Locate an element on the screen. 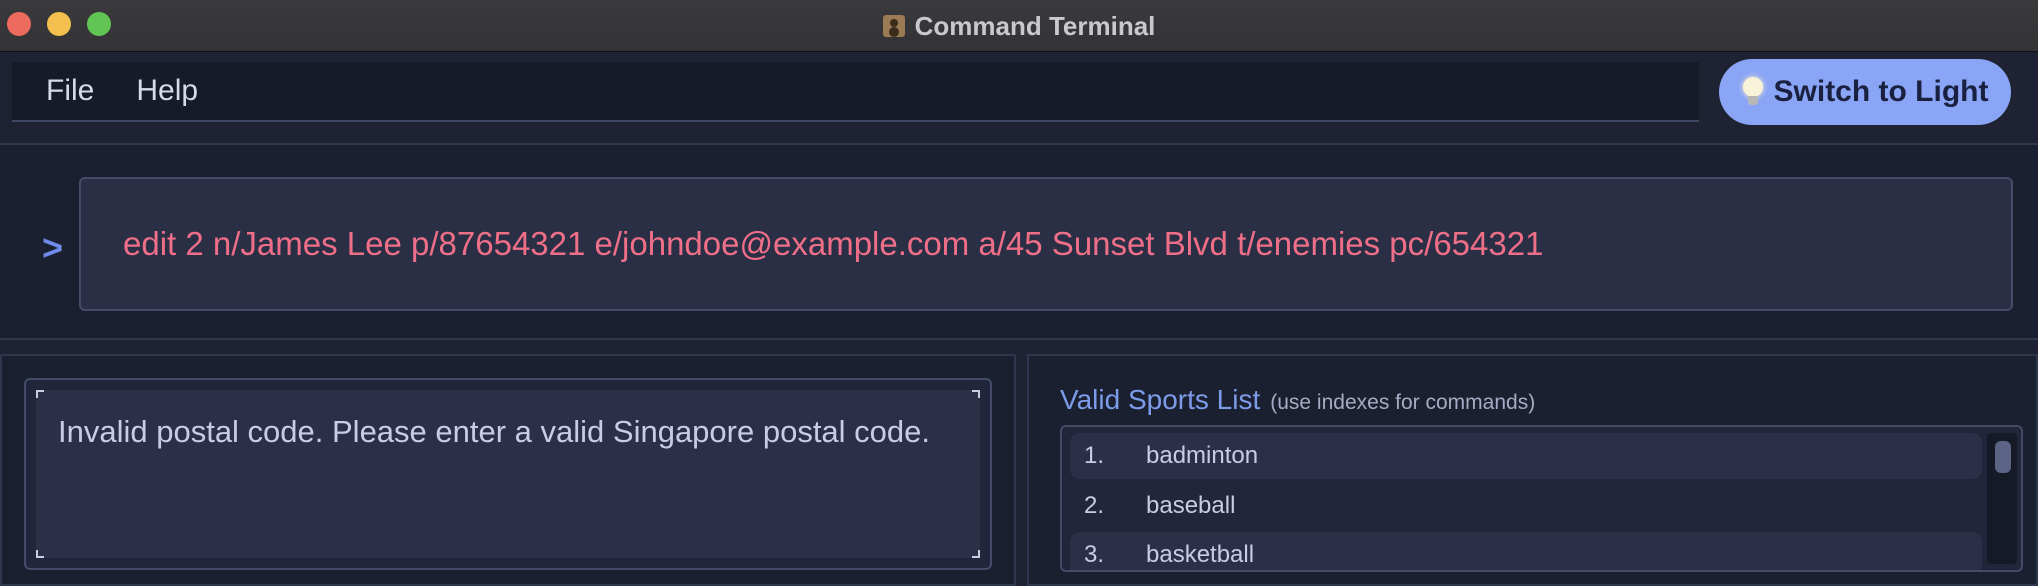  menu-file: File is located at coordinates (70, 91).